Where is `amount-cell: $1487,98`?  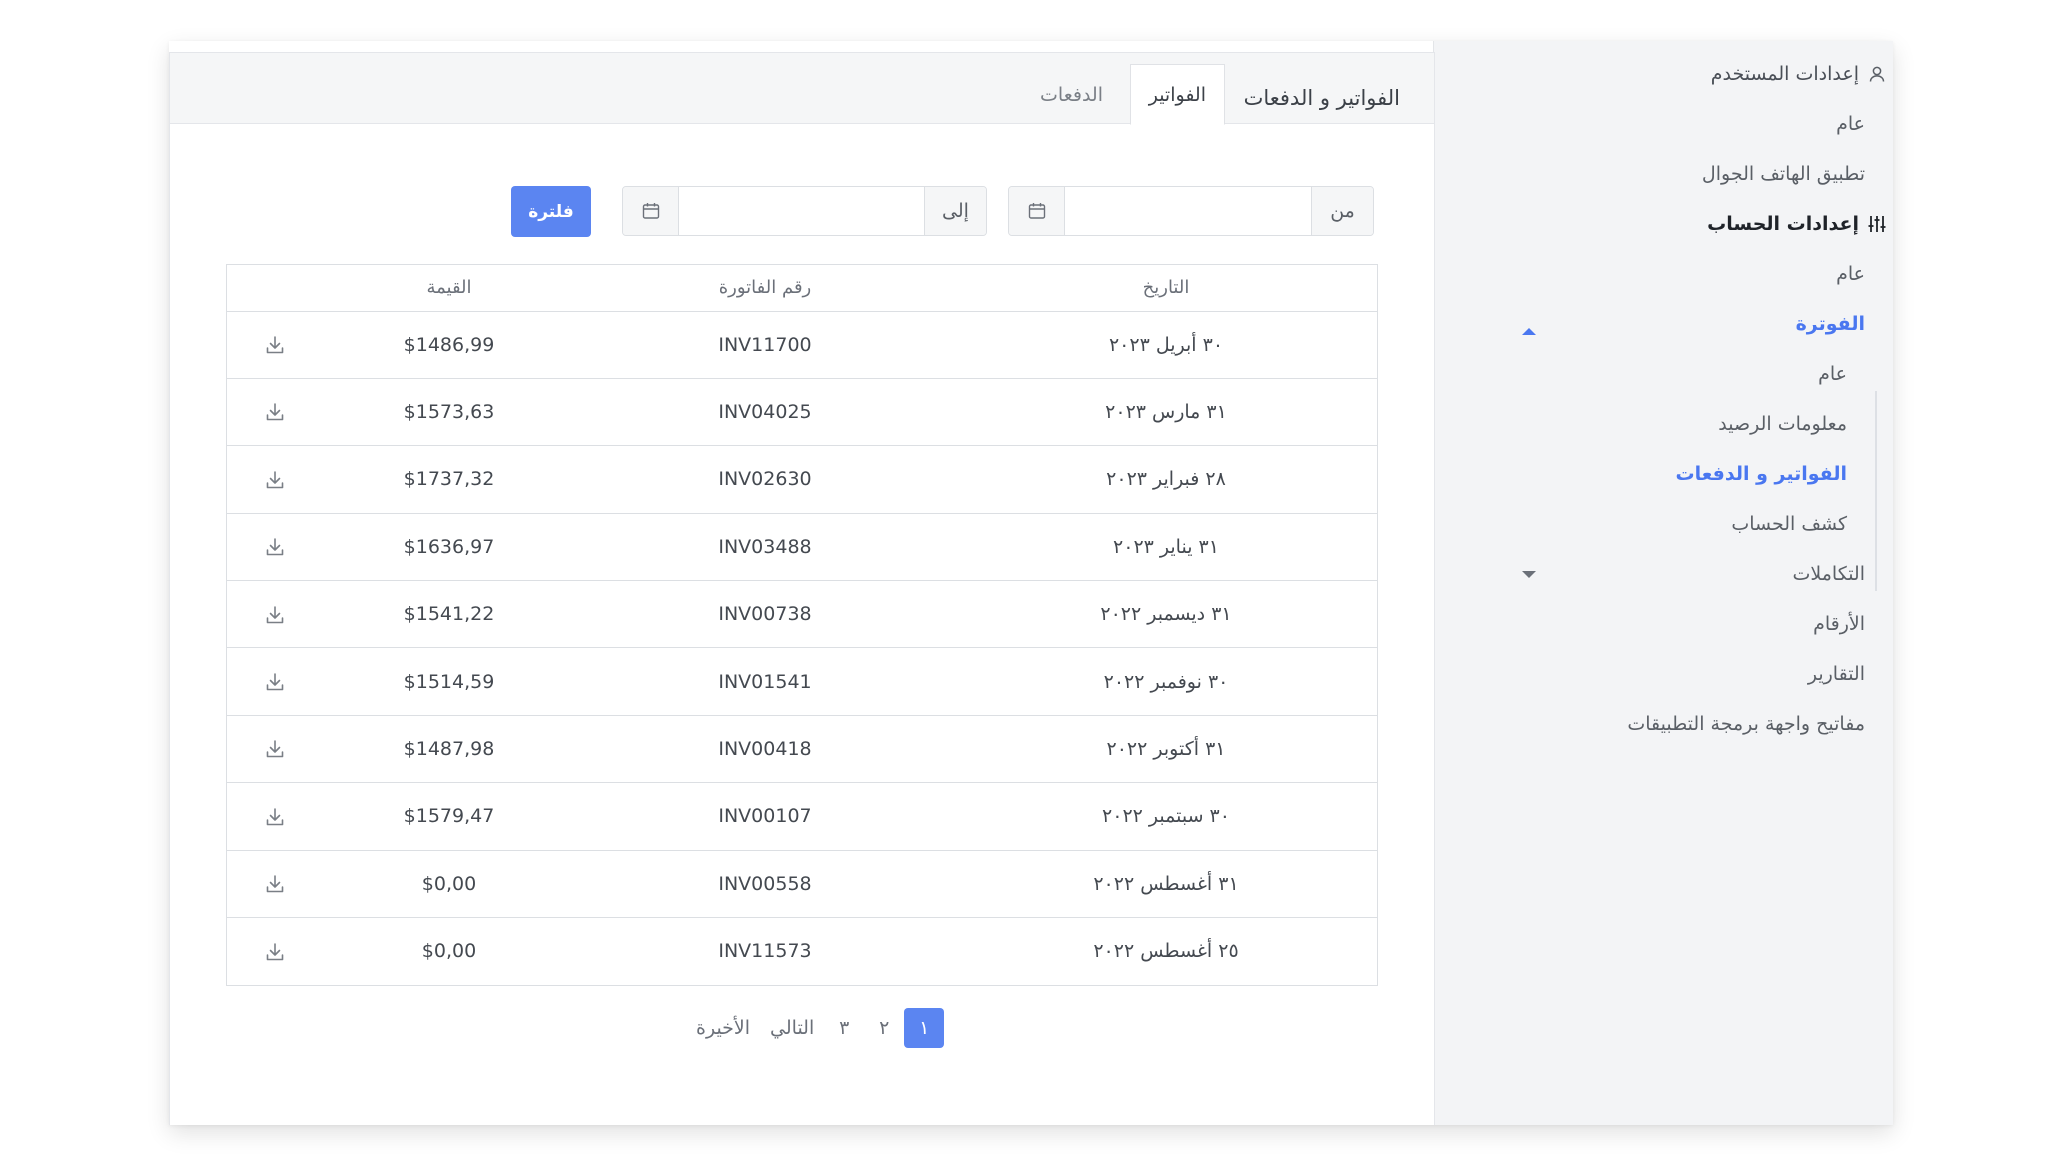 amount-cell: $1487,98 is located at coordinates (449, 748).